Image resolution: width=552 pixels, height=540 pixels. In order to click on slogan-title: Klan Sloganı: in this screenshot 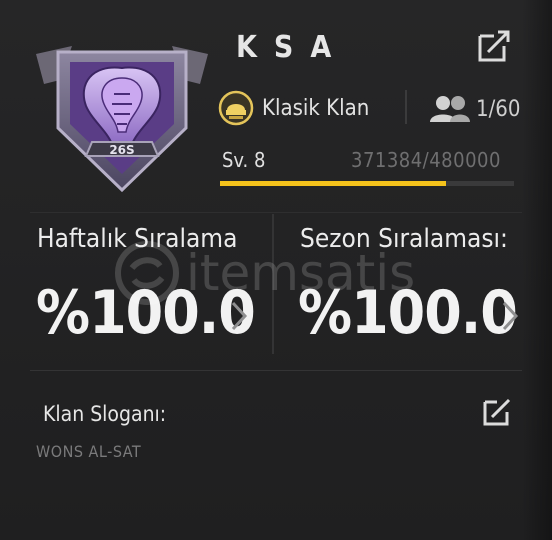, I will do `click(105, 414)`.